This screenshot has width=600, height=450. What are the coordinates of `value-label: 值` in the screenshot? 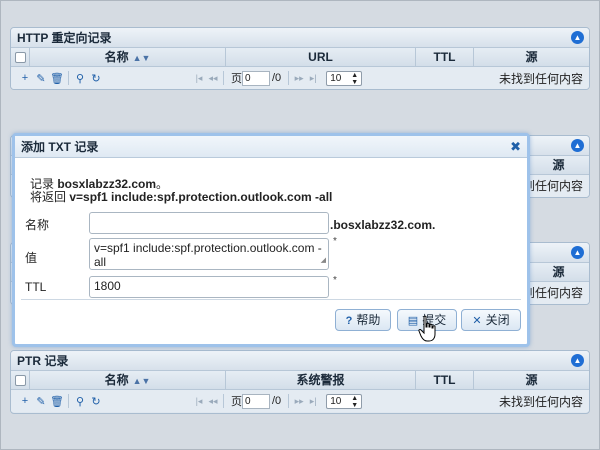 It's located at (31, 258).